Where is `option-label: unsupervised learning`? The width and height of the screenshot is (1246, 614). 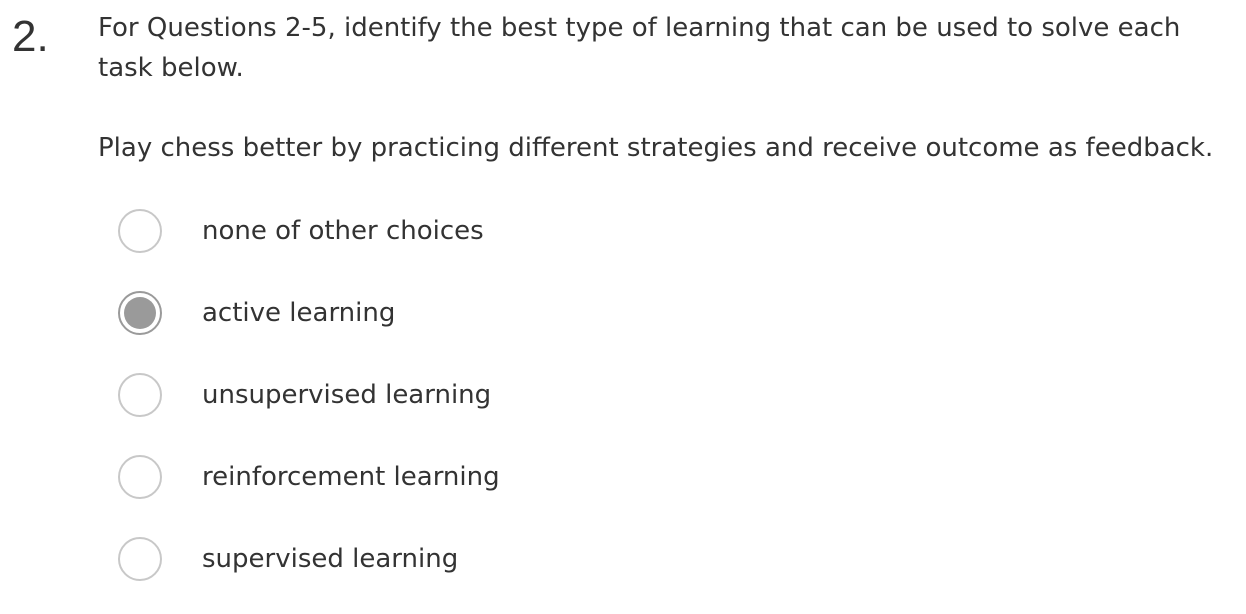 option-label: unsupervised learning is located at coordinates (347, 395).